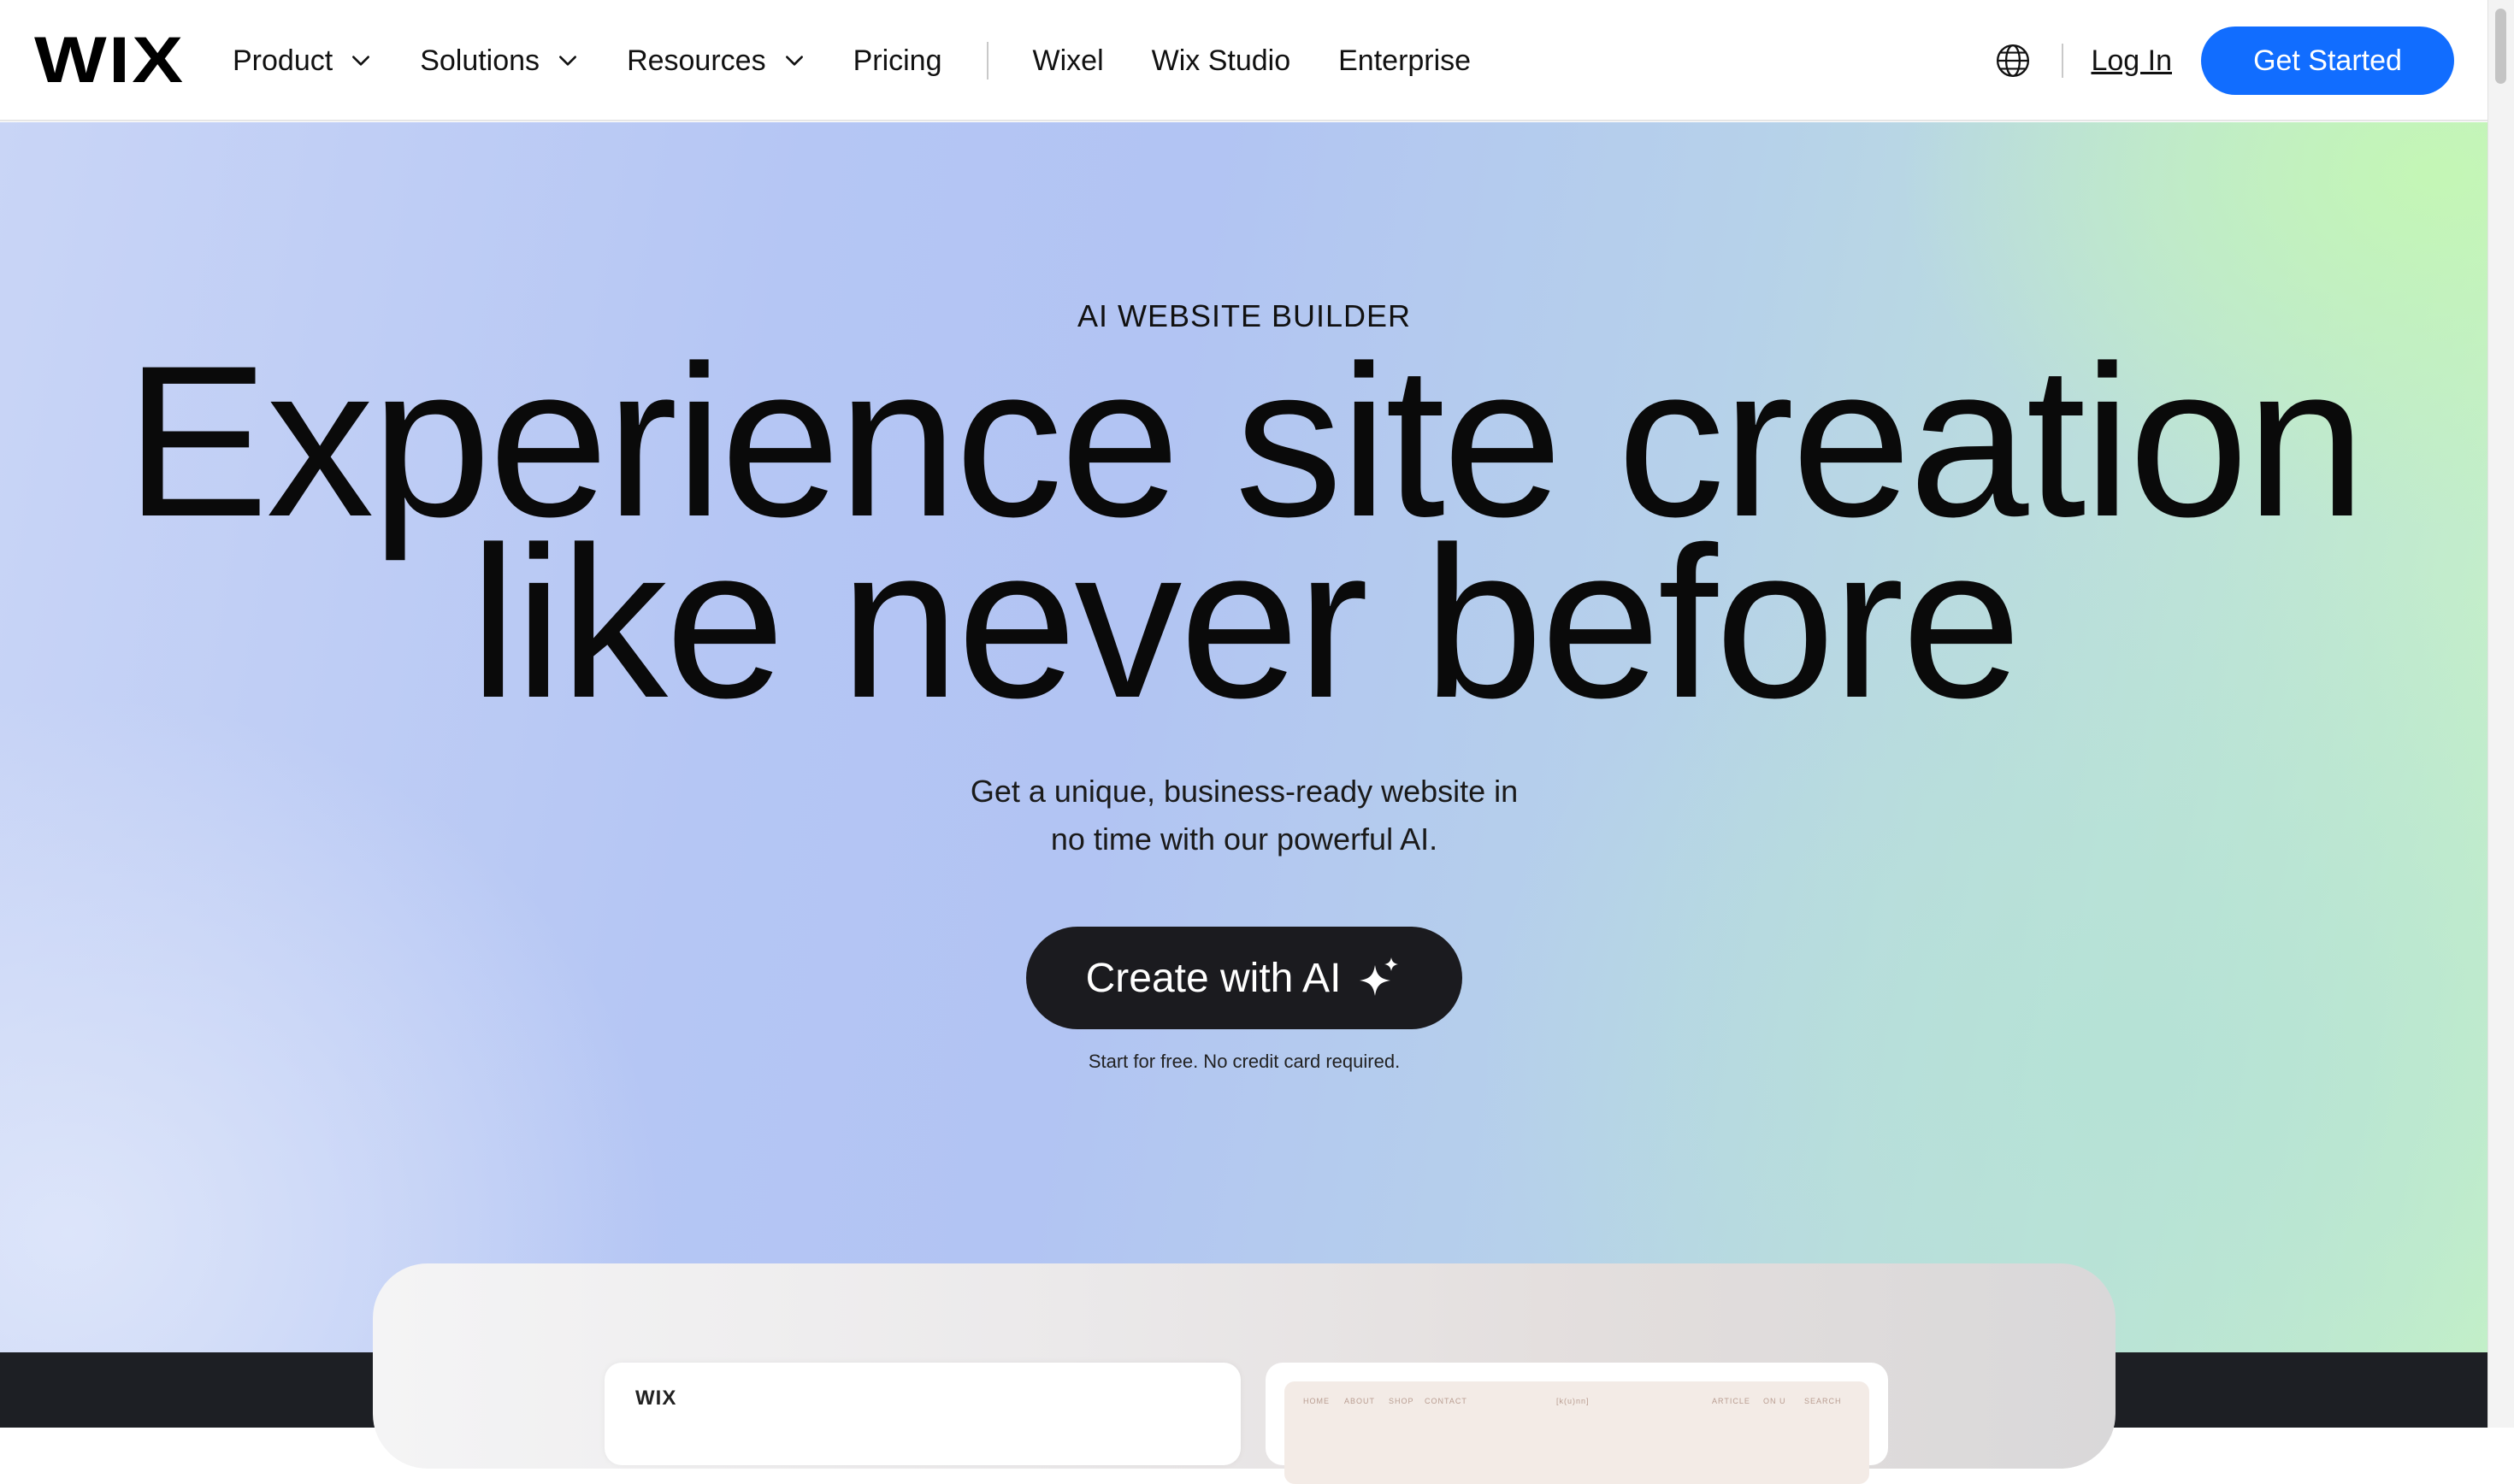  I want to click on nav-enterprise: Enterprise, so click(1405, 61).